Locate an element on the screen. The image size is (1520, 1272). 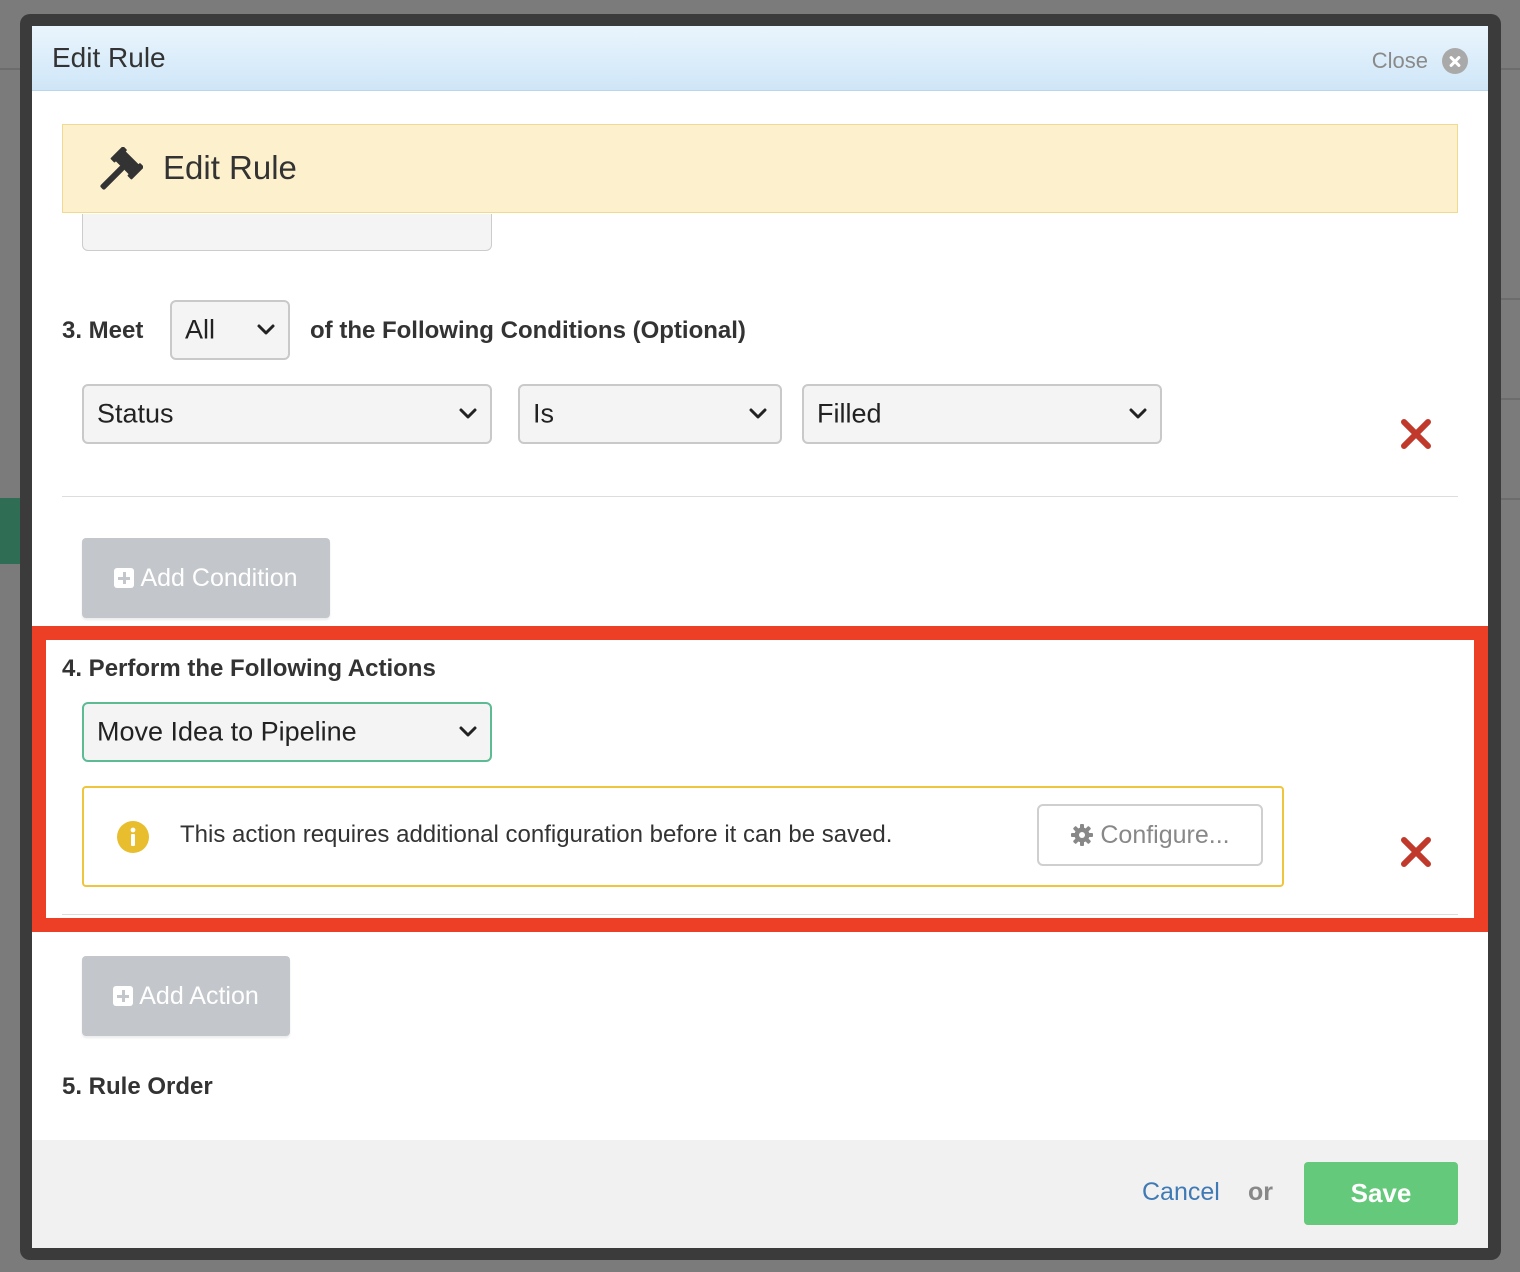
close-icon is located at coordinates (1455, 61).